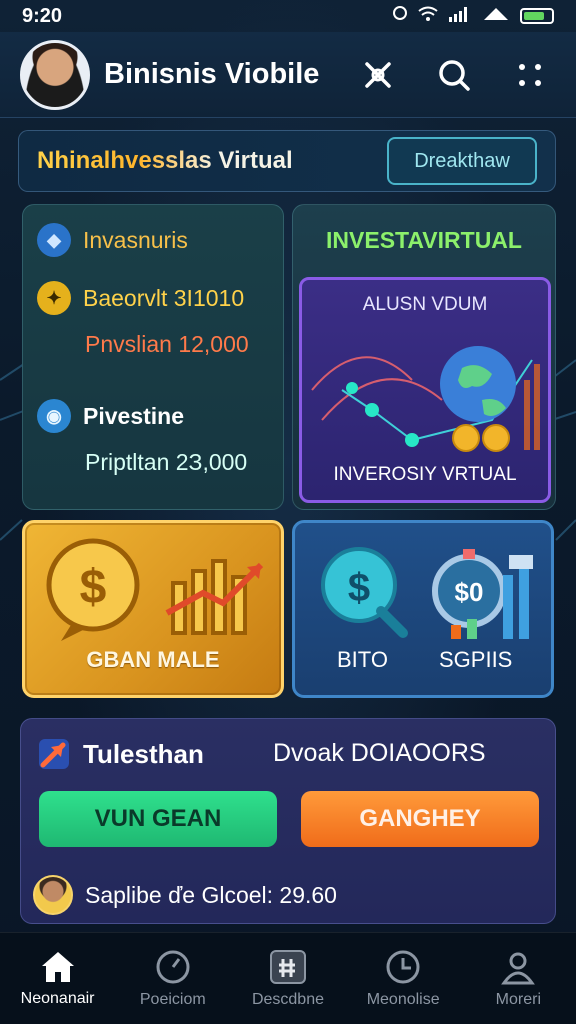 Image resolution: width=576 pixels, height=1024 pixels. I want to click on promo-banner: Nhinalhvesslas Virtual Dreakthaw, so click(287, 161).